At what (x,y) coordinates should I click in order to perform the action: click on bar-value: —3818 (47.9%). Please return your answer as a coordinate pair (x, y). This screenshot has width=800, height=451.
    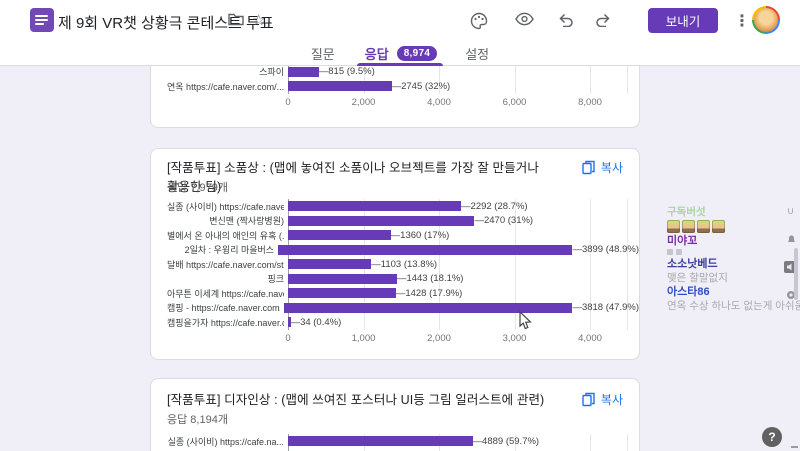
    Looking at the image, I should click on (605, 308).